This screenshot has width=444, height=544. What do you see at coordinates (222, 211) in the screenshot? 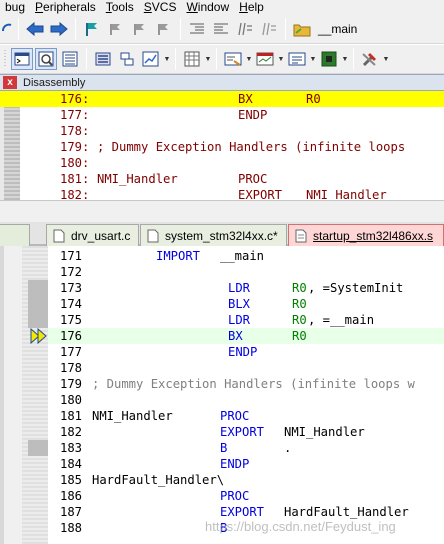
I see `pane-splitter` at bounding box center [222, 211].